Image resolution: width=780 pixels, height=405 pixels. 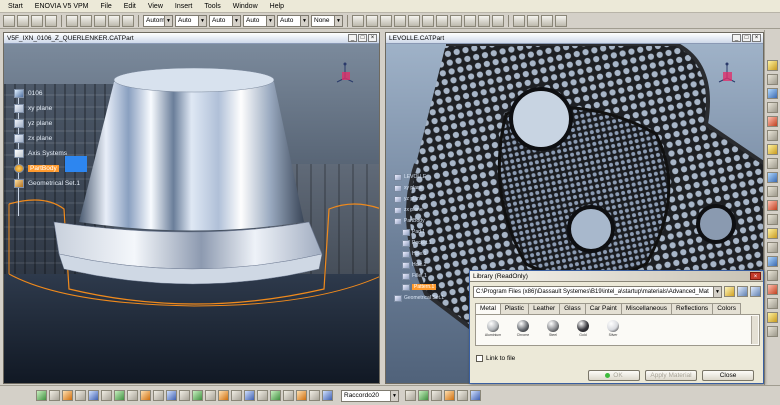 What do you see at coordinates (498, 20) in the screenshot?
I see `swap-space-icon` at bounding box center [498, 20].